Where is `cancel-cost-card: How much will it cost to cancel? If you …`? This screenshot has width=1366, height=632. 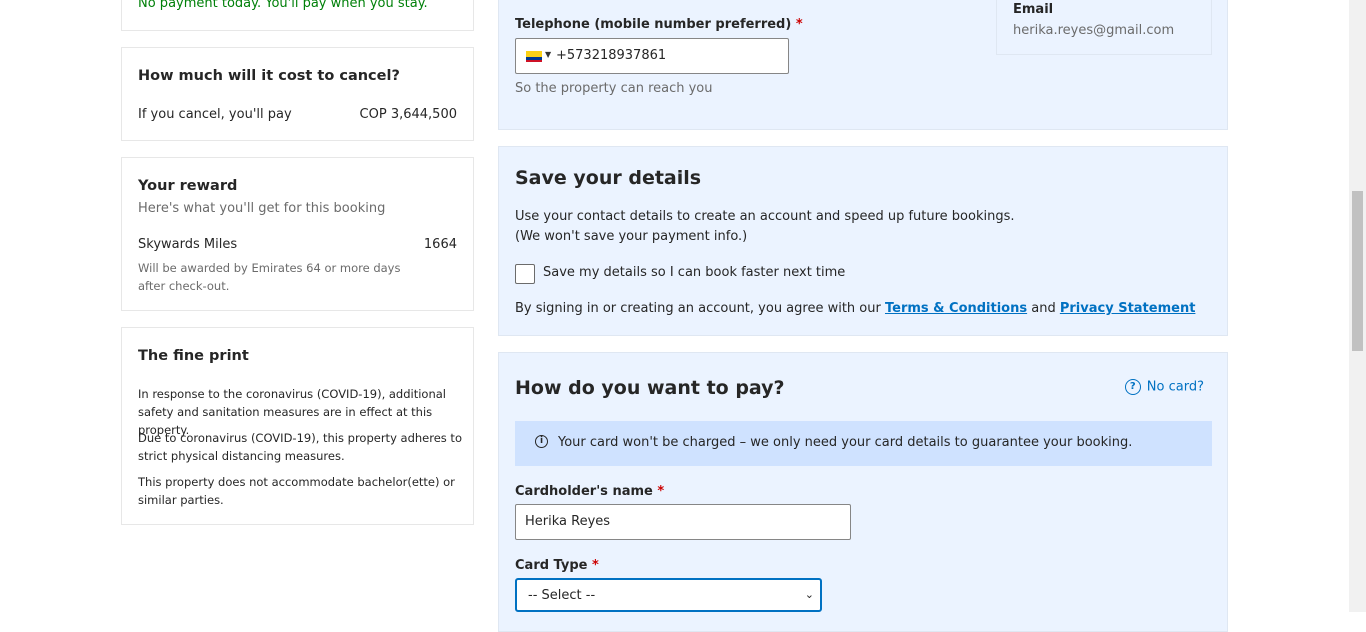 cancel-cost-card: How much will it cost to cancel? If you … is located at coordinates (297, 94).